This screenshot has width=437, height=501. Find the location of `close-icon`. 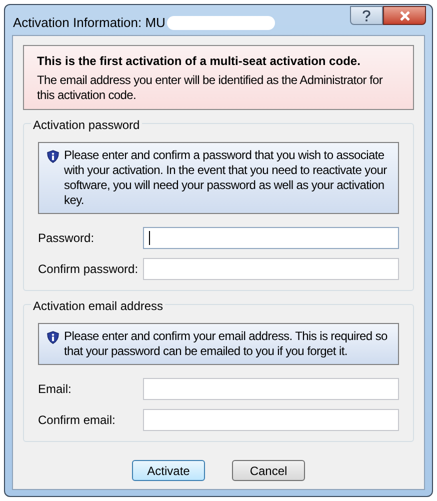

close-icon is located at coordinates (404, 15).